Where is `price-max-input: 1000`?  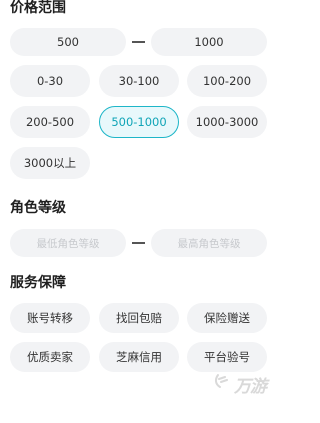
price-max-input: 1000 is located at coordinates (209, 42).